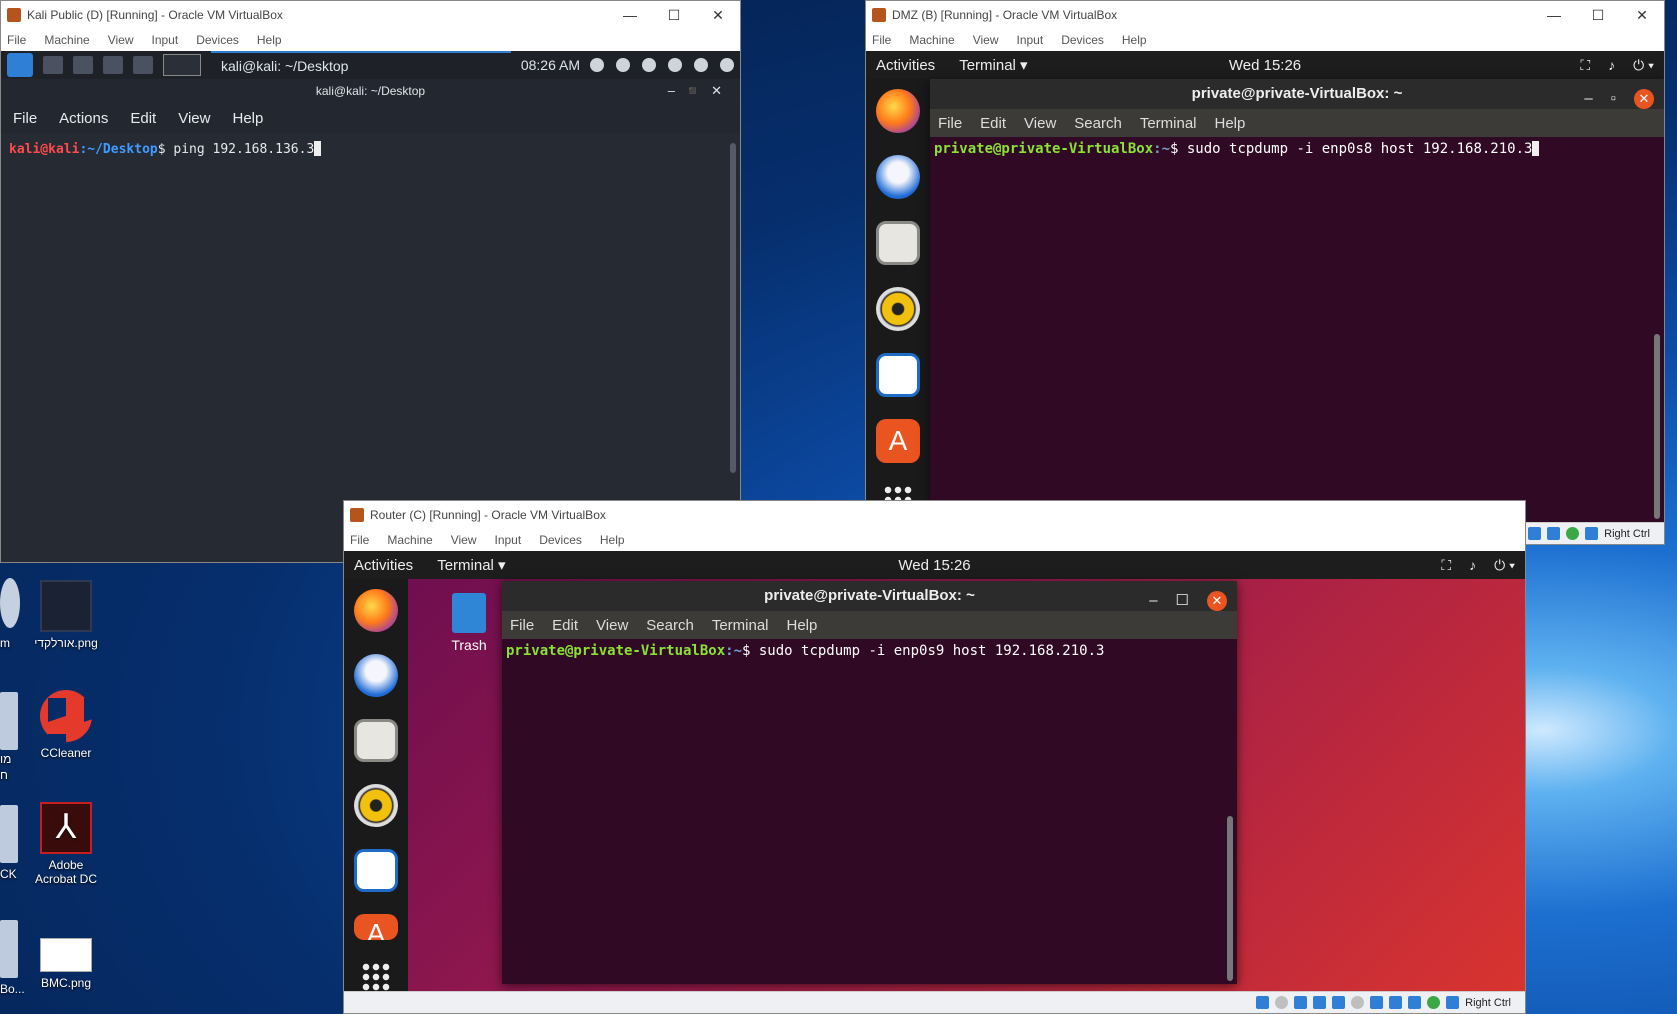  What do you see at coordinates (1358, 1002) in the screenshot?
I see `shared-folders-icon` at bounding box center [1358, 1002].